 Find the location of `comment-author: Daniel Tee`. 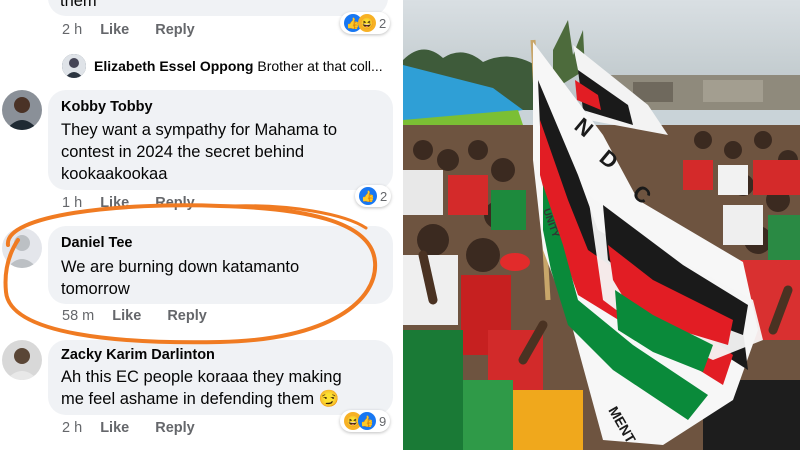

comment-author: Daniel Tee is located at coordinates (96, 243).